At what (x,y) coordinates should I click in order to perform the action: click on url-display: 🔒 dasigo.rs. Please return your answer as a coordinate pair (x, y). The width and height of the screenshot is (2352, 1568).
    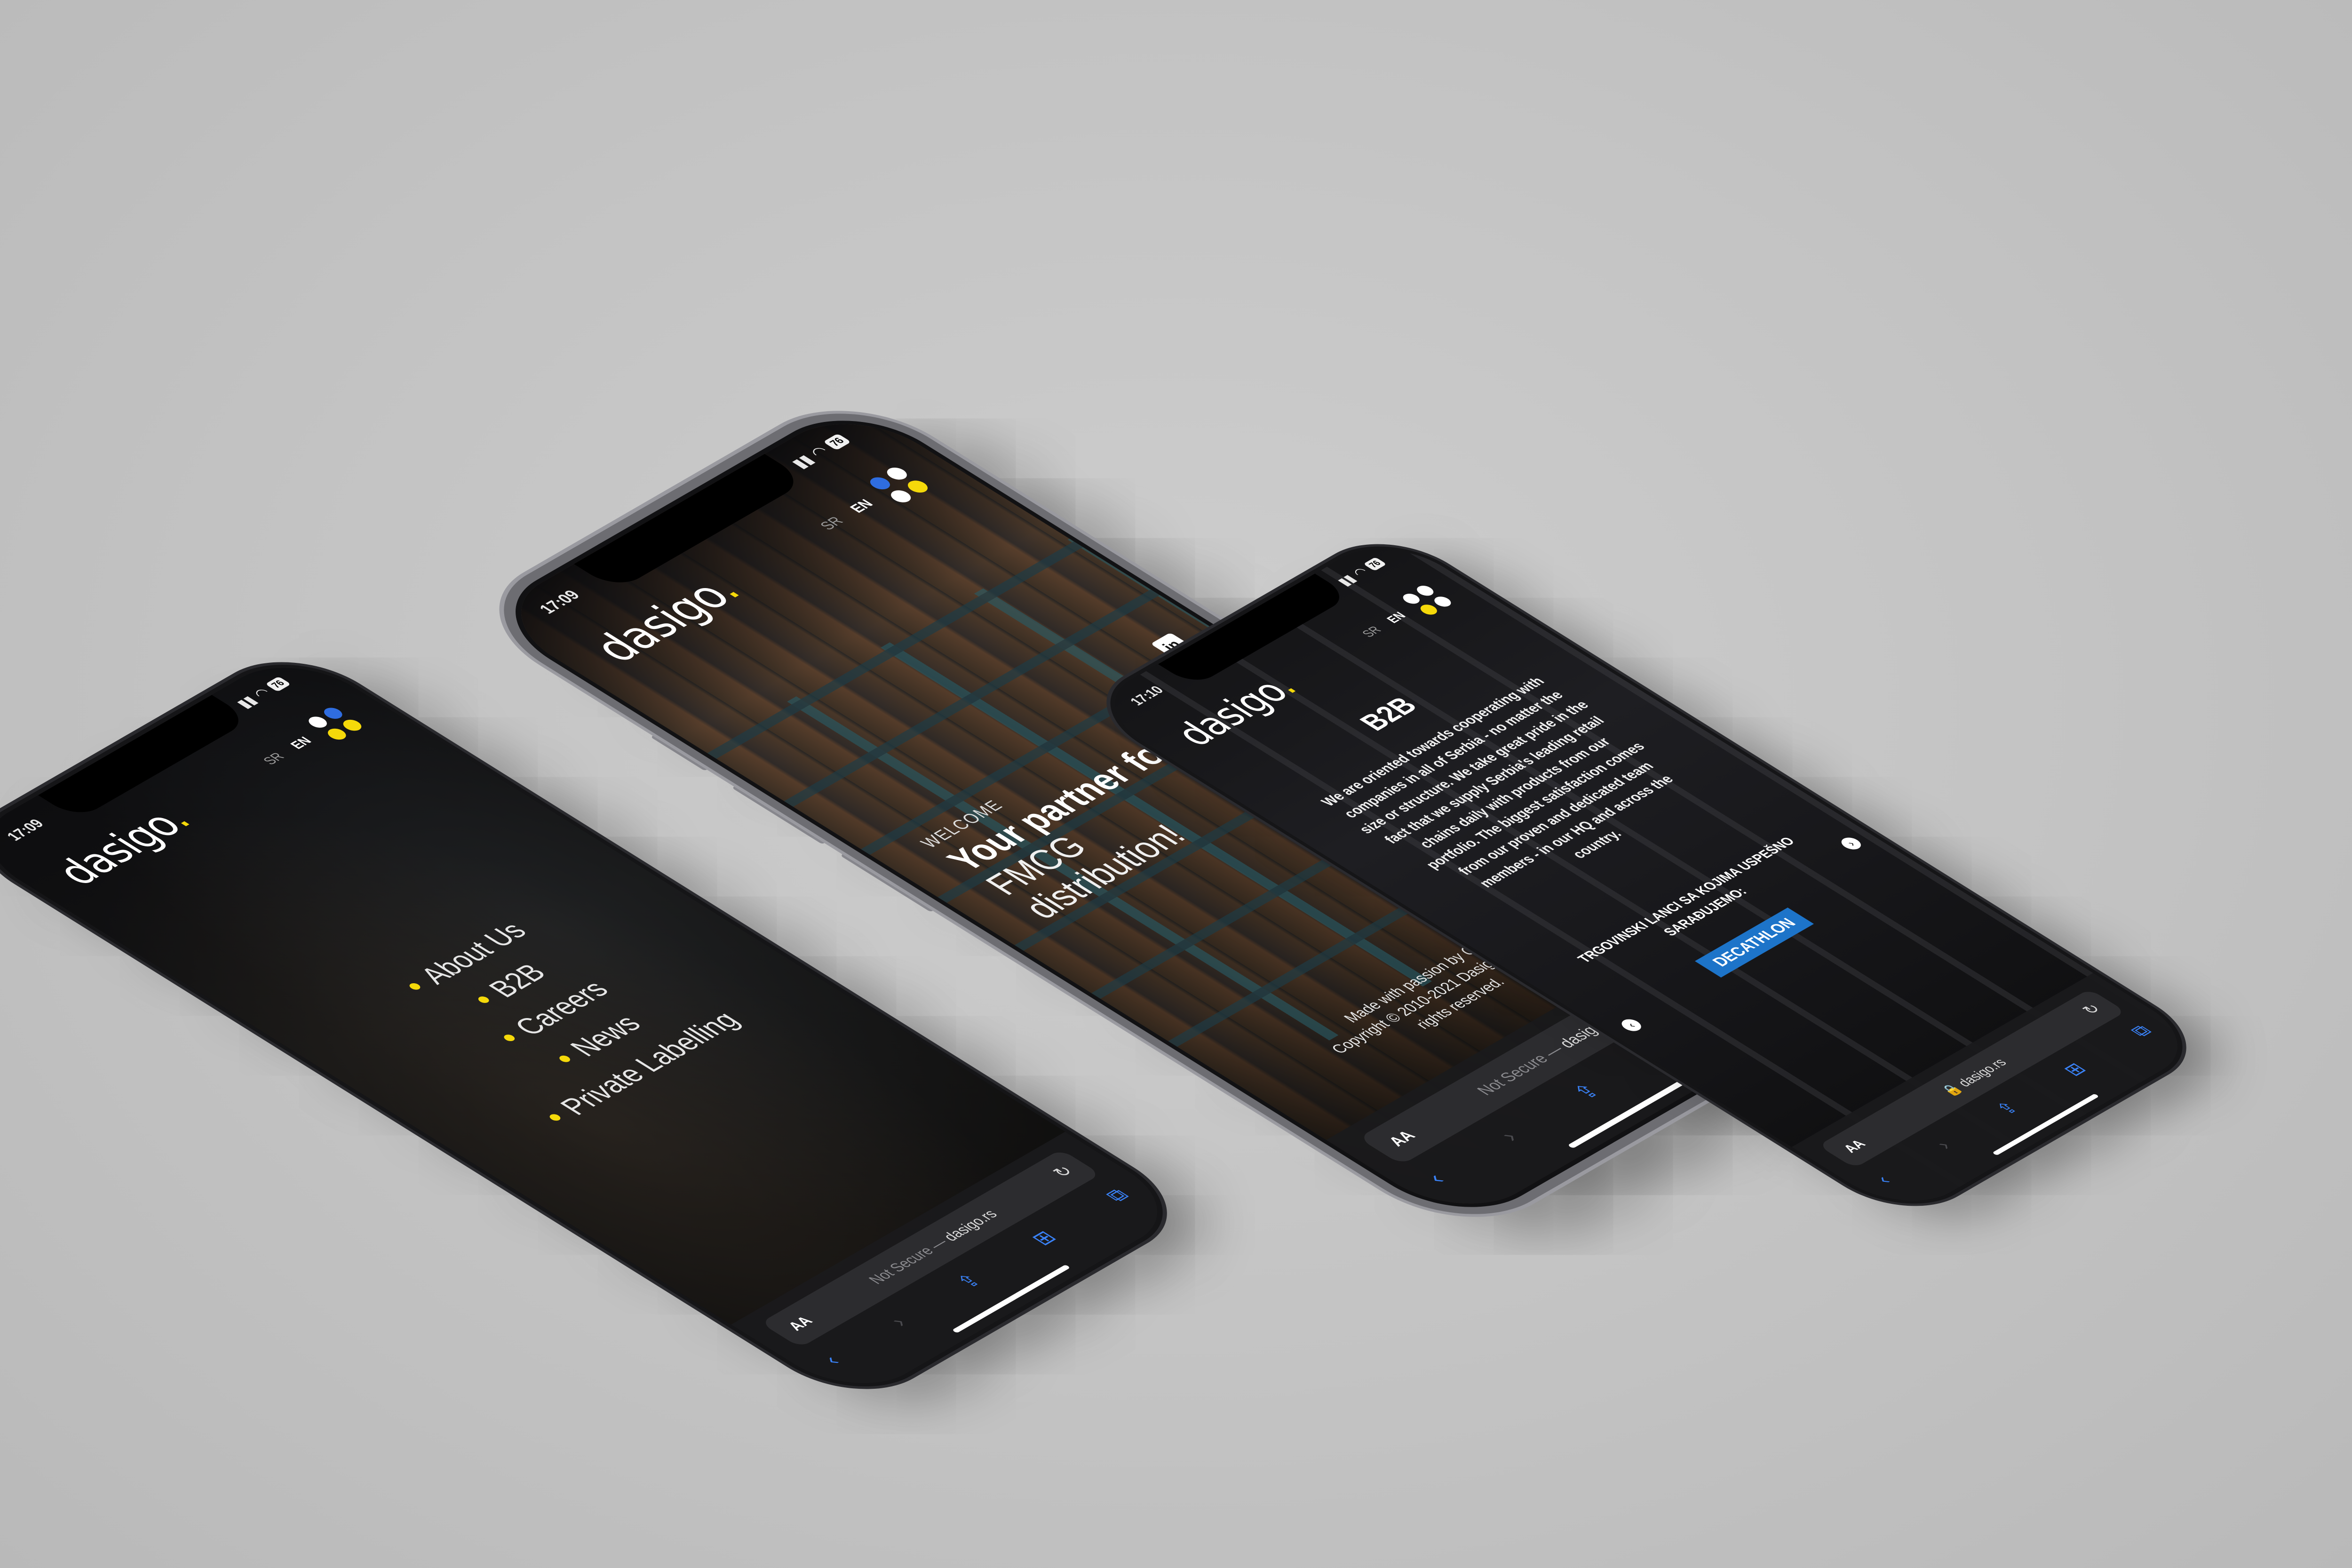
    Looking at the image, I should click on (1974, 1077).